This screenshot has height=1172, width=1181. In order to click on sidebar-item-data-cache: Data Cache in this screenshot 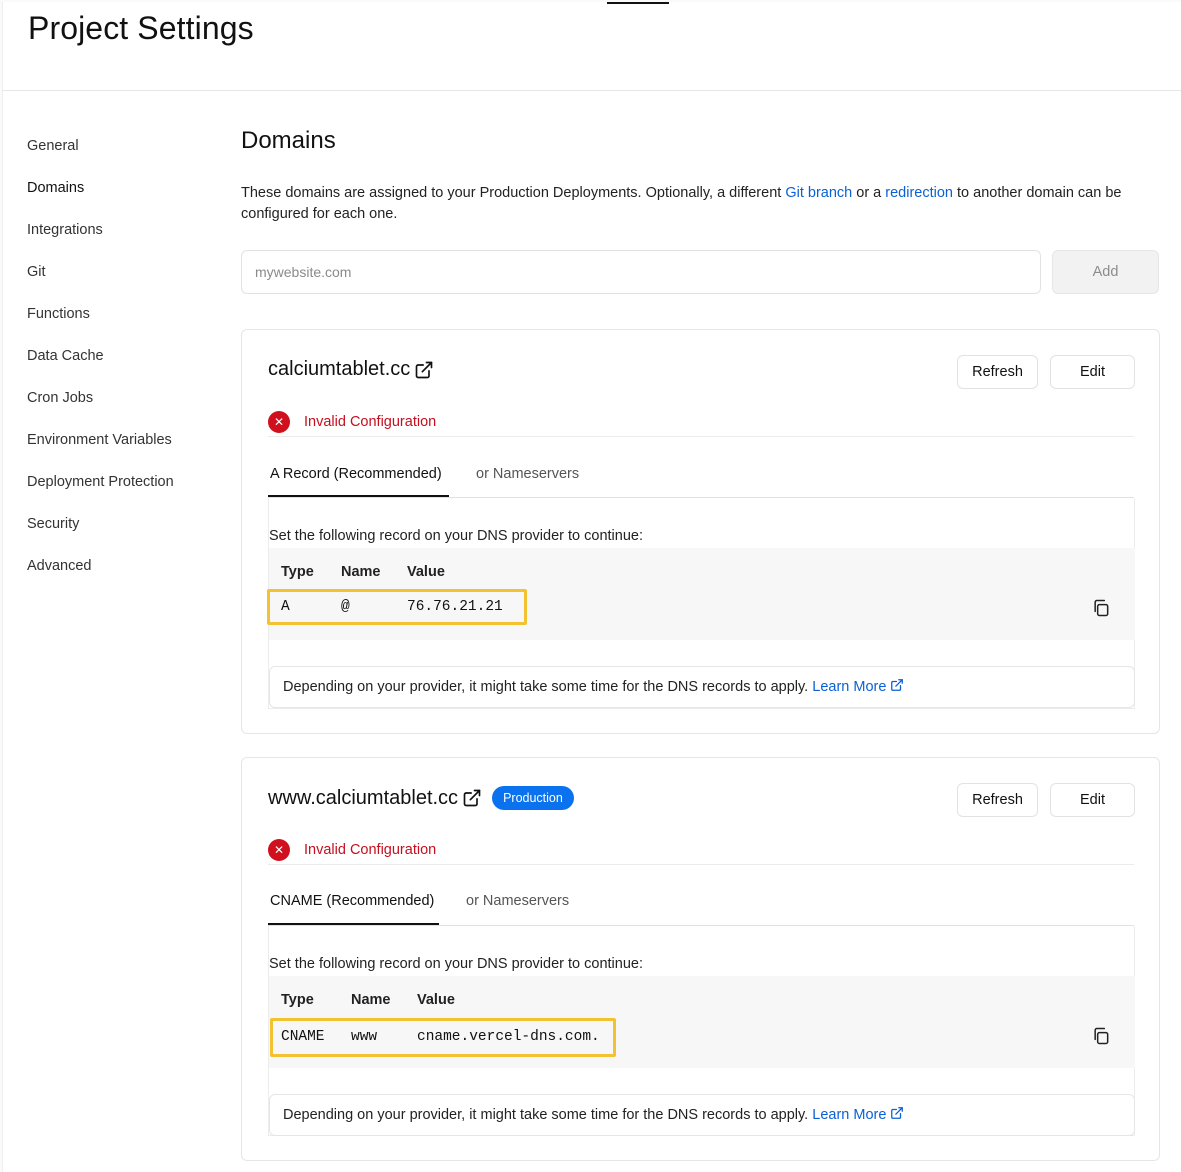, I will do `click(122, 367)`.